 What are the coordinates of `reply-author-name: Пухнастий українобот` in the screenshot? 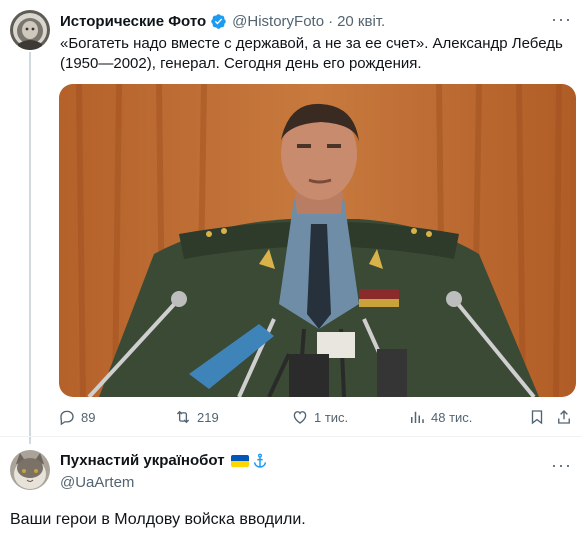 It's located at (142, 460).